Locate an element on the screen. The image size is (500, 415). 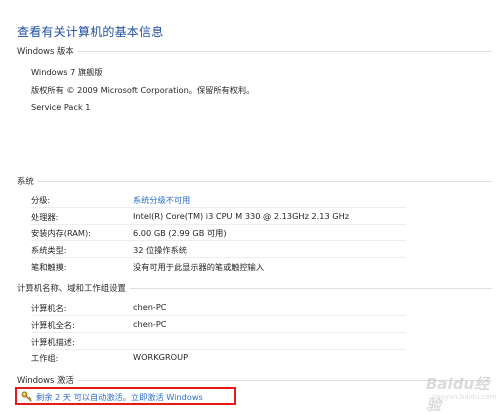
workgroup-label: 工作组: is located at coordinates (45, 358).